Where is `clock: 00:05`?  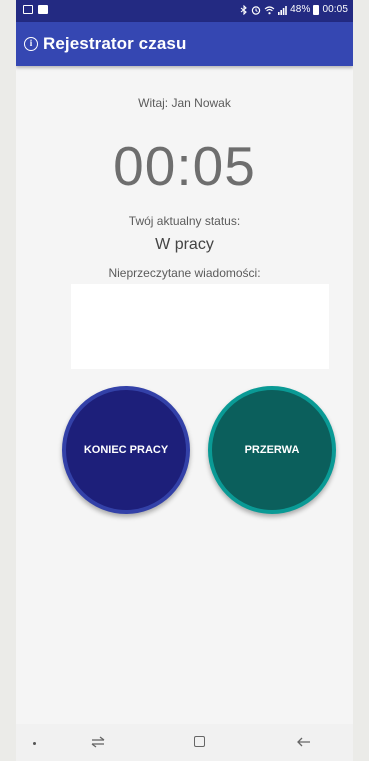
clock: 00:05 is located at coordinates (335, 9).